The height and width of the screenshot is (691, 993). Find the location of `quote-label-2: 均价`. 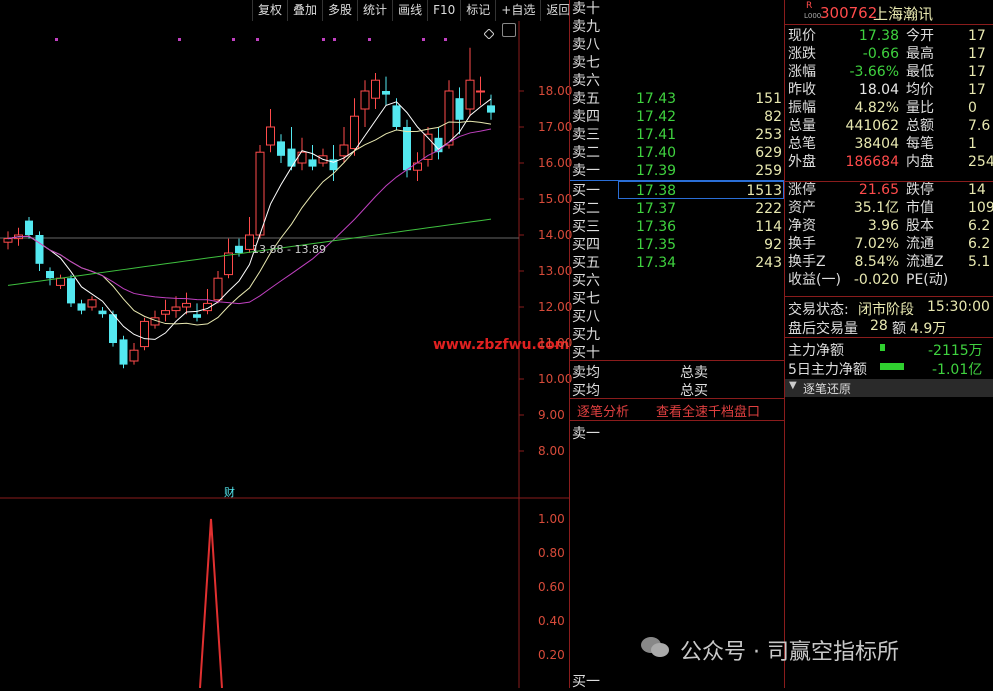

quote-label-2: 均价 is located at coordinates (920, 90).